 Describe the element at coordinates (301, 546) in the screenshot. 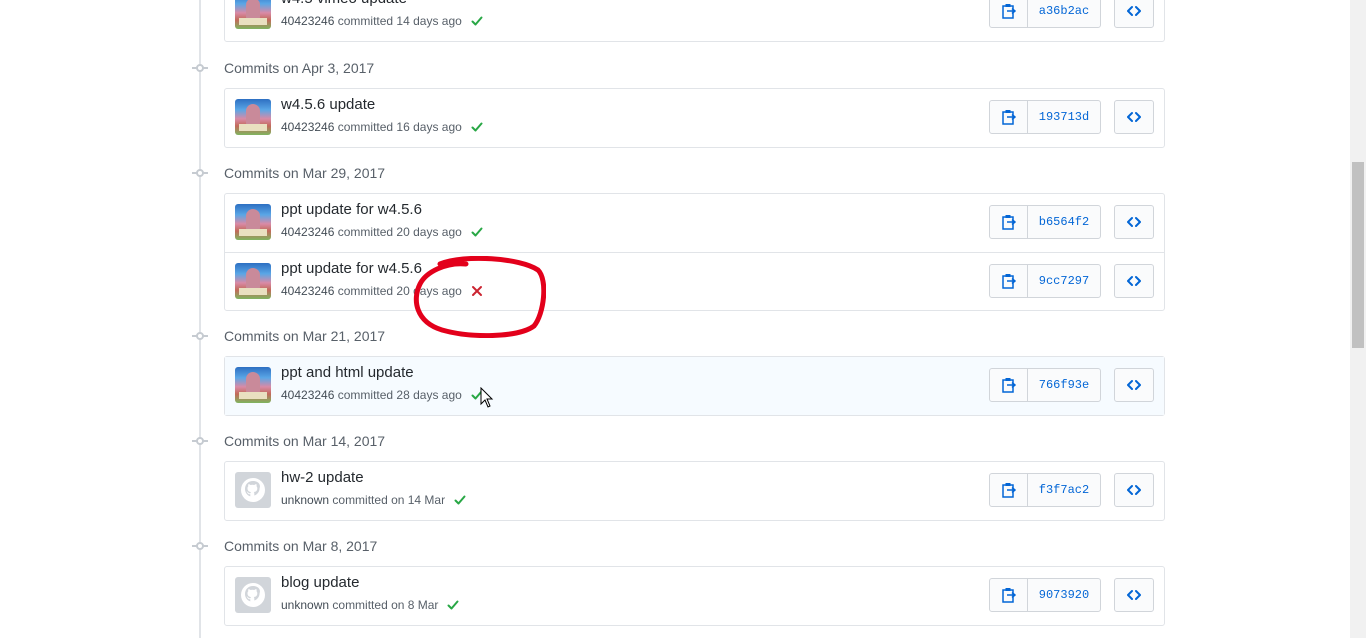

I see `group-date-title: Commits on Mar 8, 2017` at that location.